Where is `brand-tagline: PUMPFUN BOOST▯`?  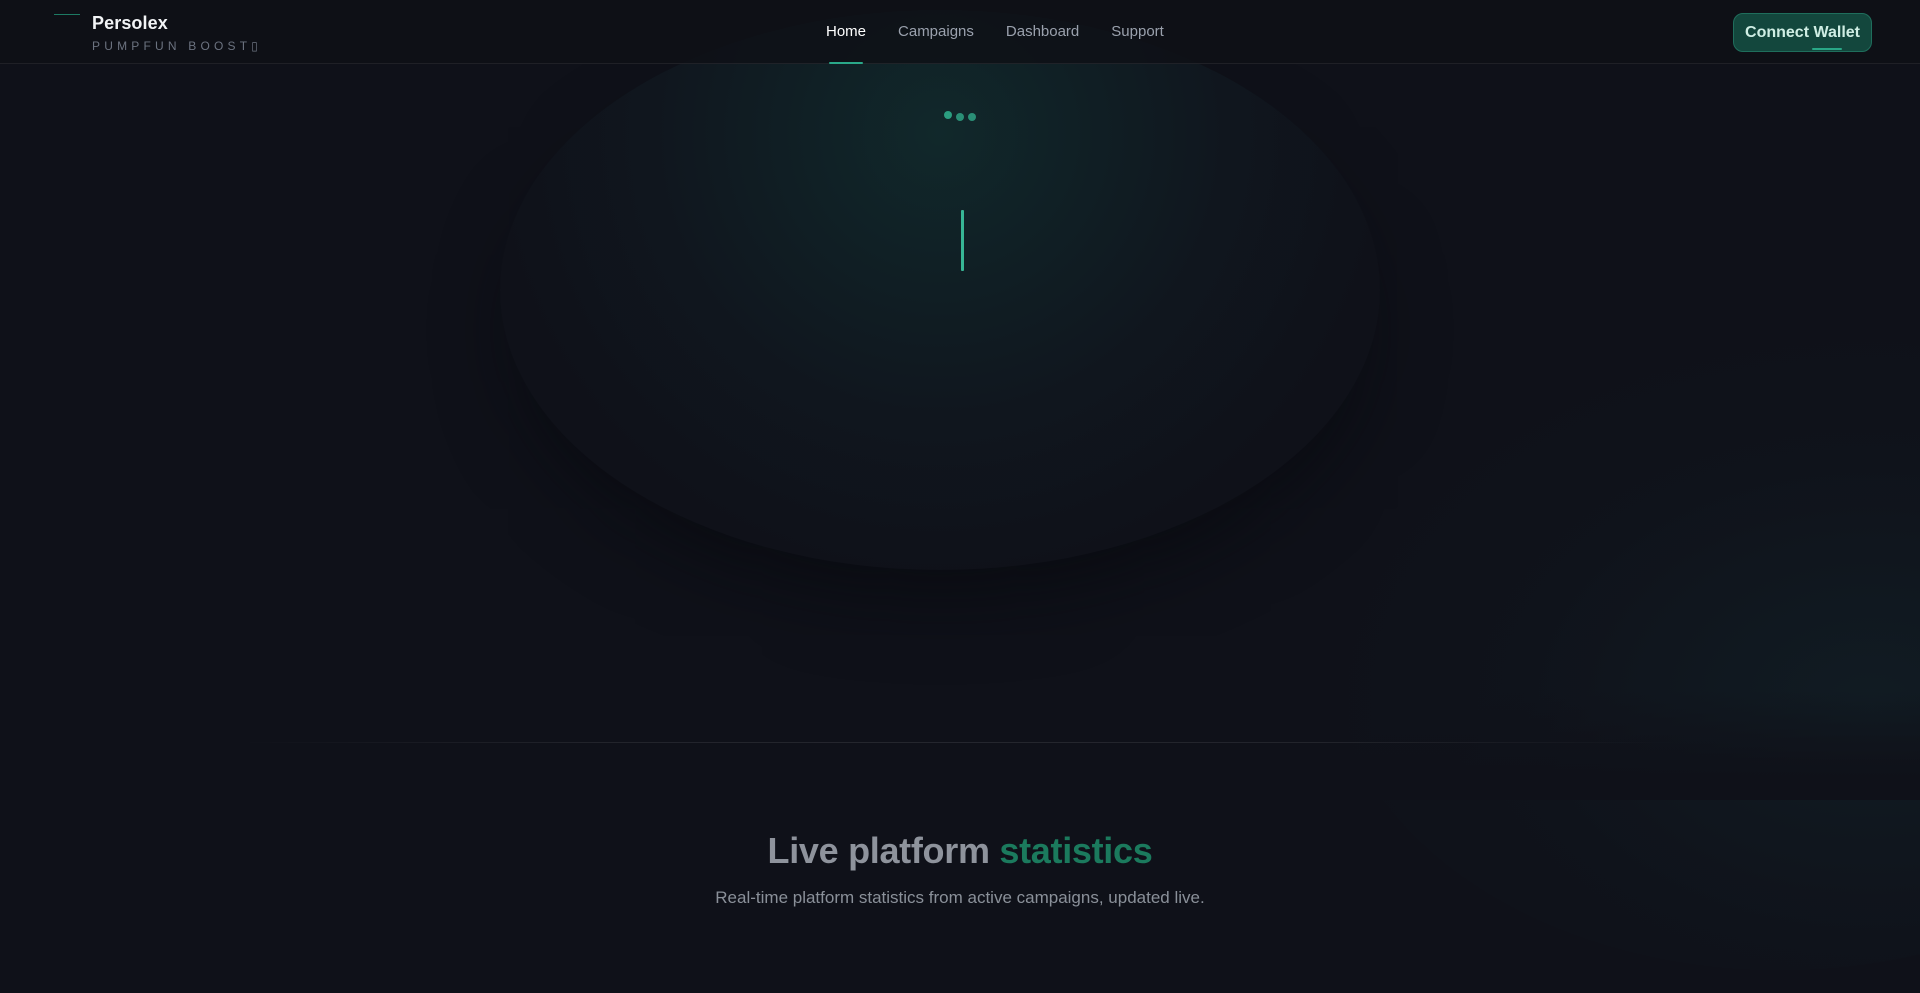
brand-tagline: PUMPFUN BOOST▯ is located at coordinates (177, 46).